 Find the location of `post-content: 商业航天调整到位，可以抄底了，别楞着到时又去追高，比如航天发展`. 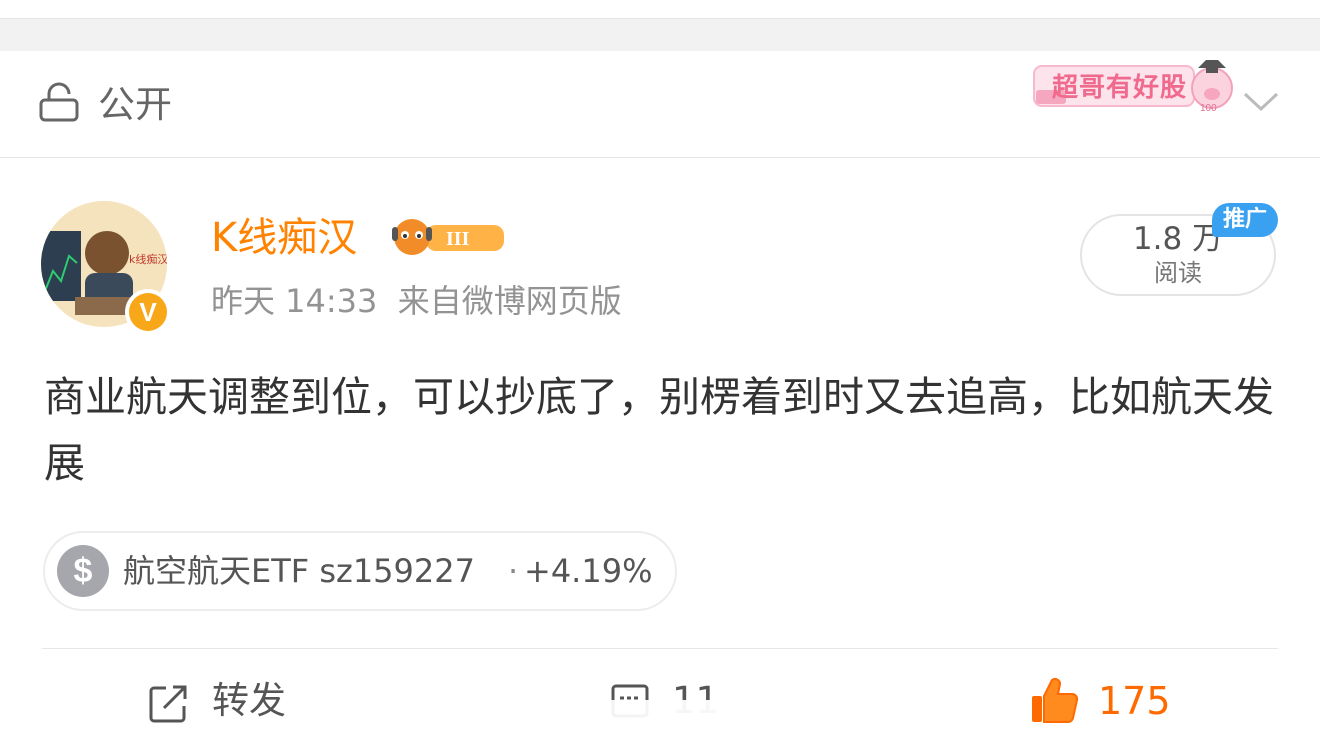

post-content: 商业航天调整到位，可以抄底了，别楞着到时又去追高，比如航天发展 is located at coordinates (659, 430).